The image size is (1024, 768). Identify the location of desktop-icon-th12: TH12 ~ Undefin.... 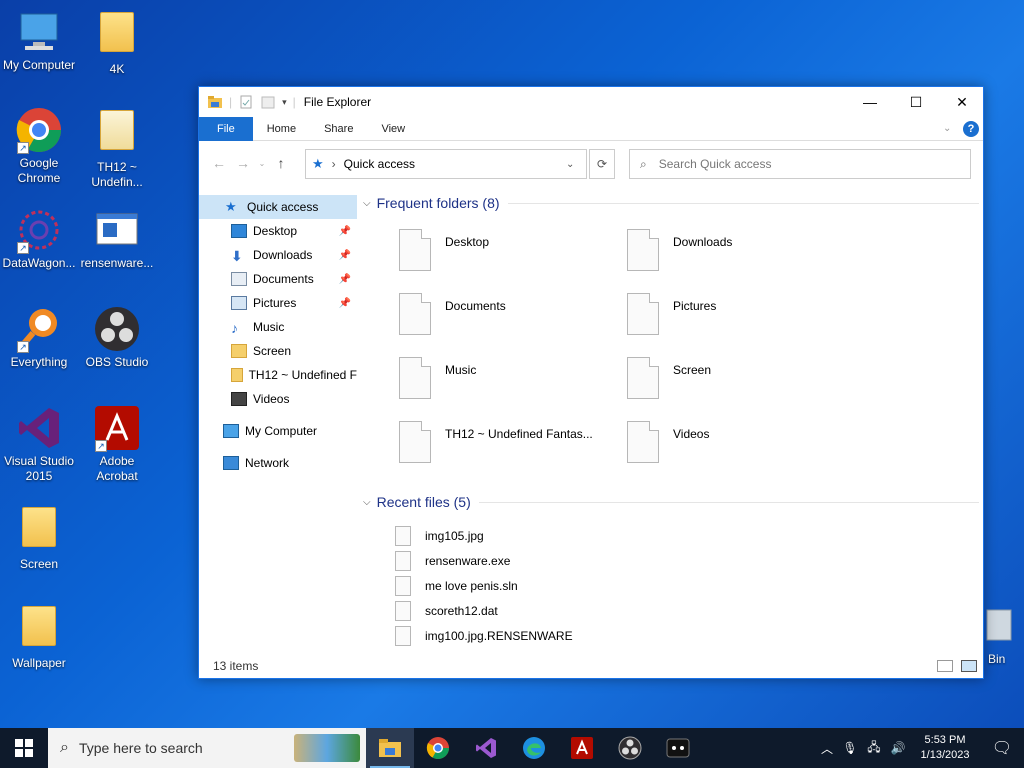
(117, 148).